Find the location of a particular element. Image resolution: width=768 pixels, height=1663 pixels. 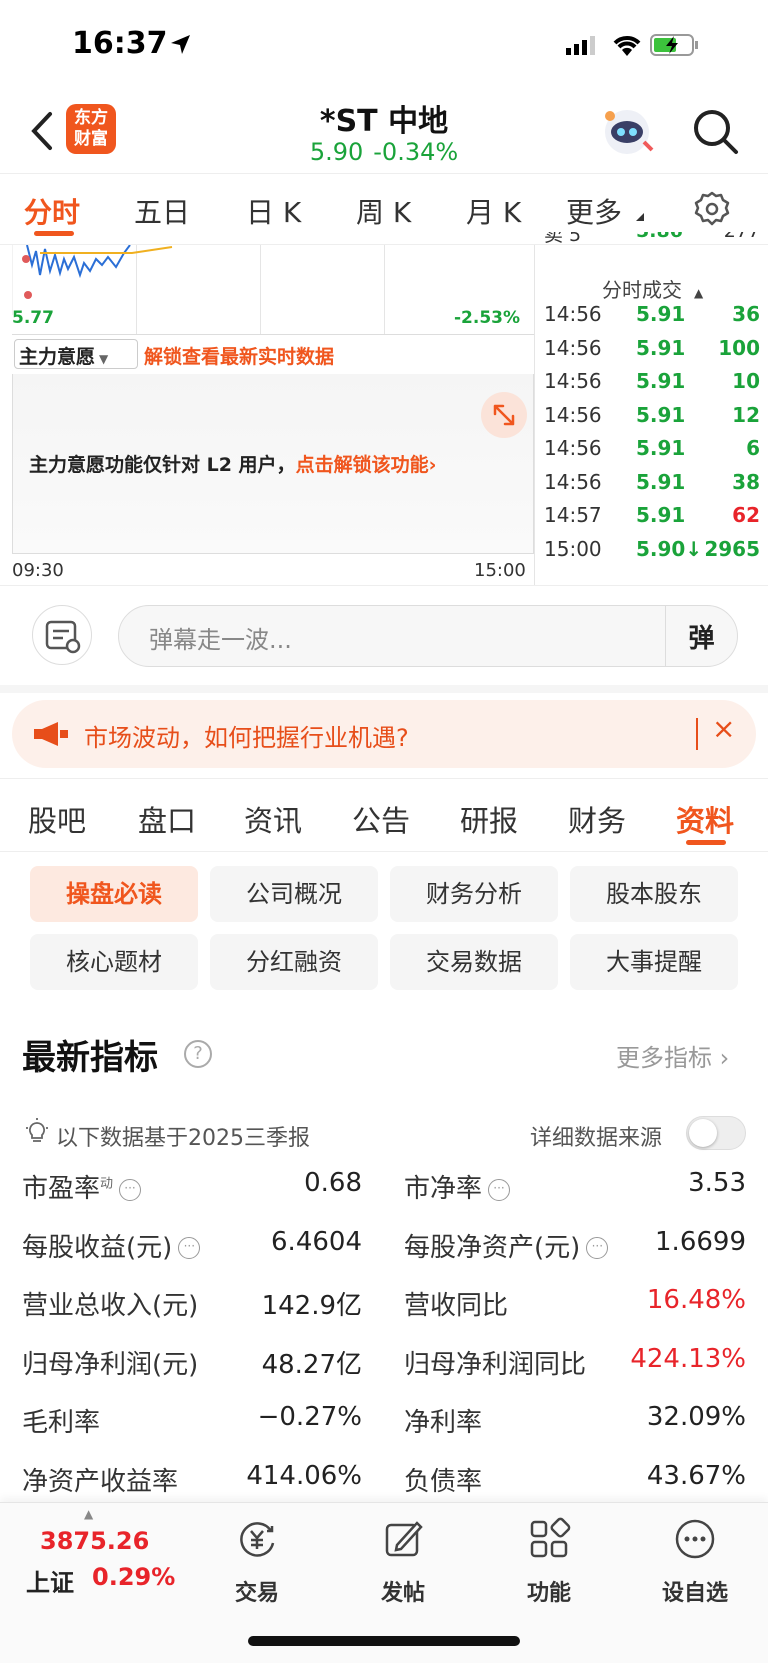

main-force-message: 主力意愿功能仅针对 L2 用户，点击解锁该功能› is located at coordinates (232, 463).